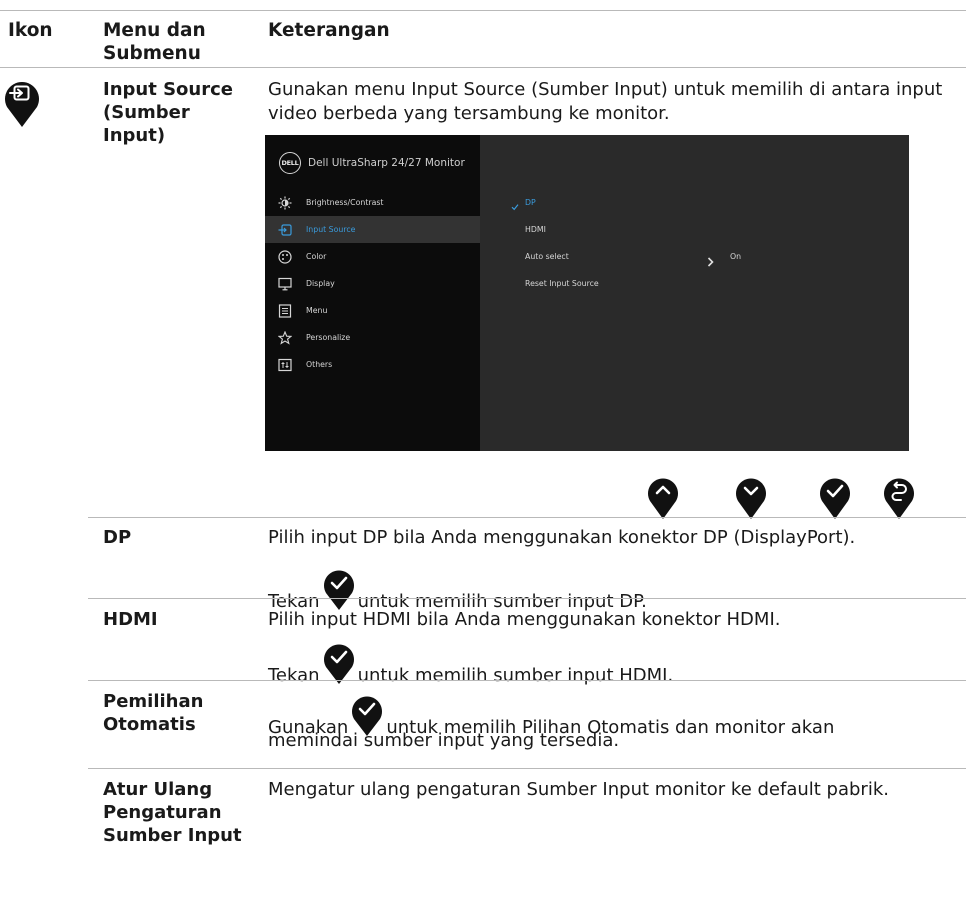 Image resolution: width=966 pixels, height=910 pixels. Describe the element at coordinates (444, 740) in the screenshot. I see `row-auto-select-line2: memindai sumber input yang tersedia.` at that location.